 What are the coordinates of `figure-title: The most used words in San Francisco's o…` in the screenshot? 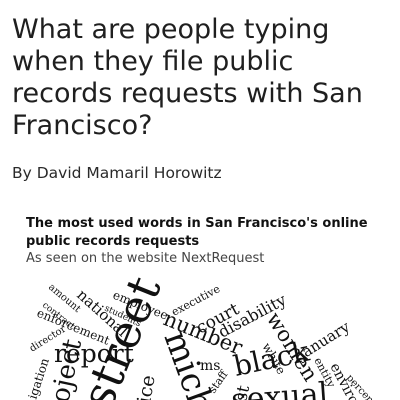 It's located at (197, 232).